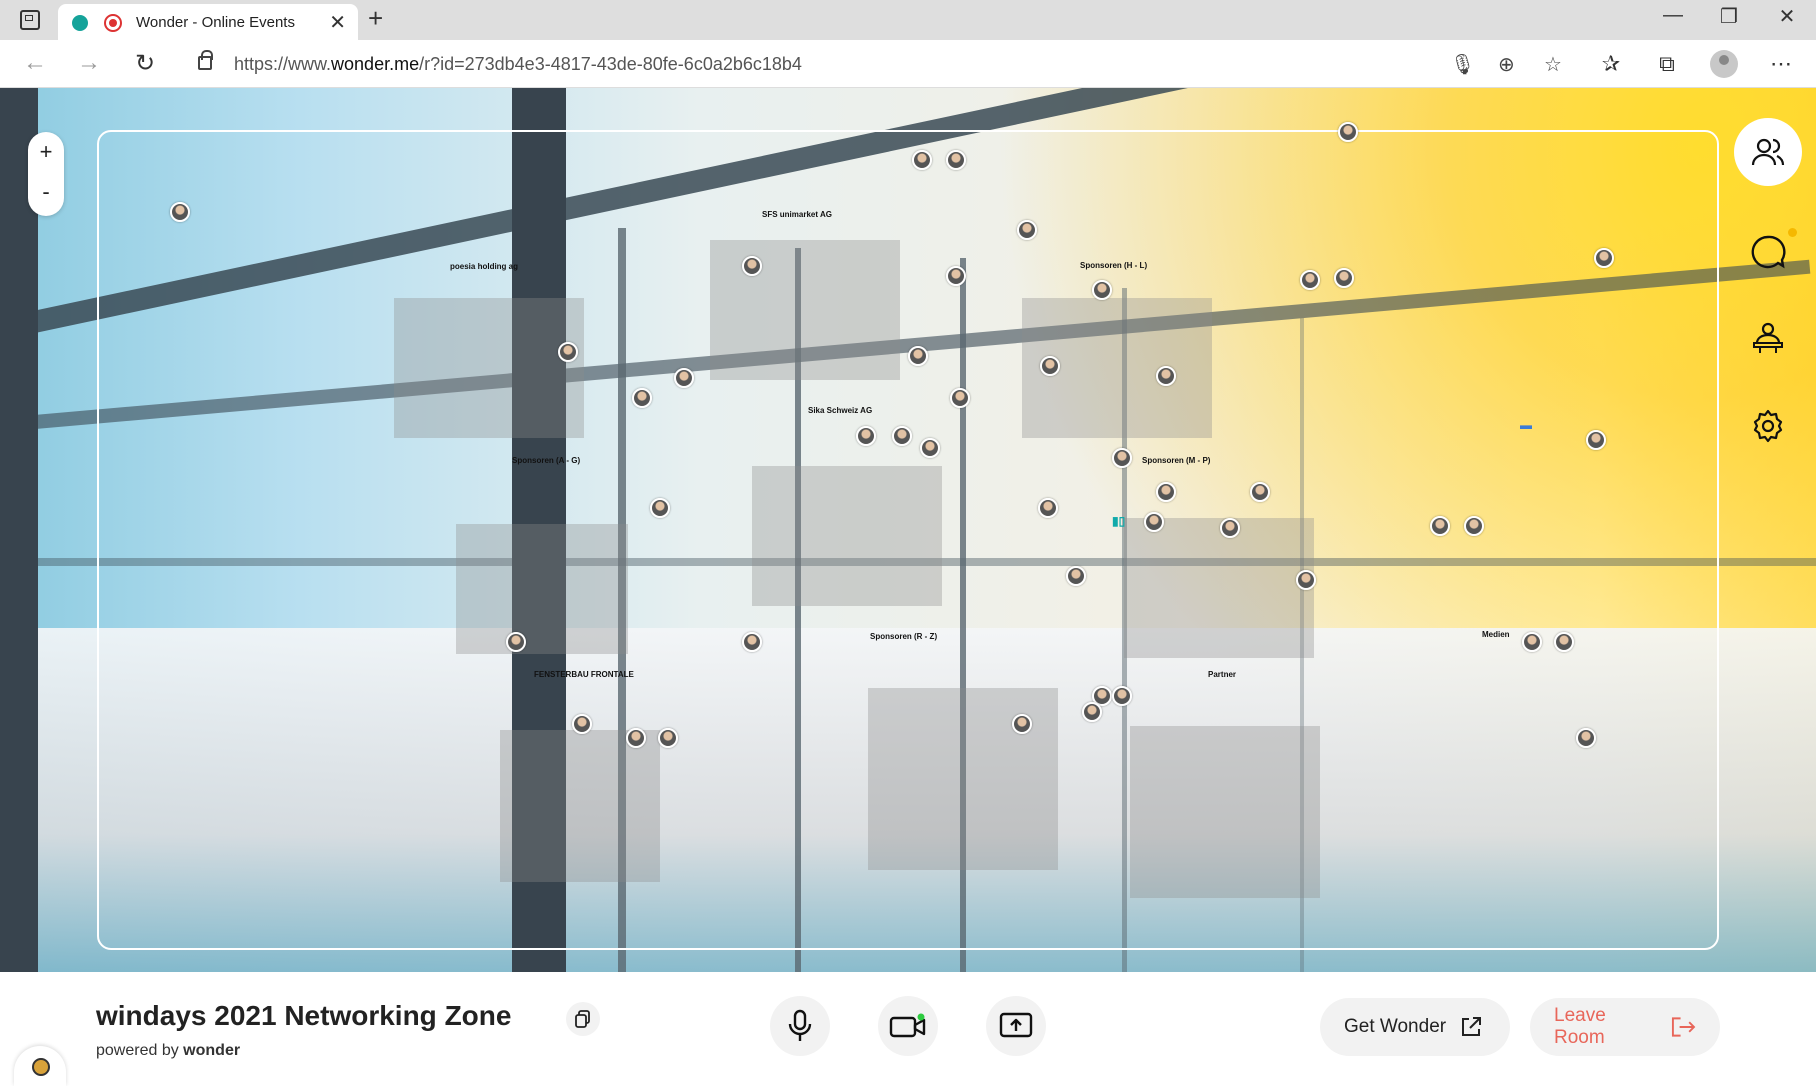 Image resolution: width=1816 pixels, height=1086 pixels. What do you see at coordinates (800, 1026) in the screenshot?
I see `microphone-button` at bounding box center [800, 1026].